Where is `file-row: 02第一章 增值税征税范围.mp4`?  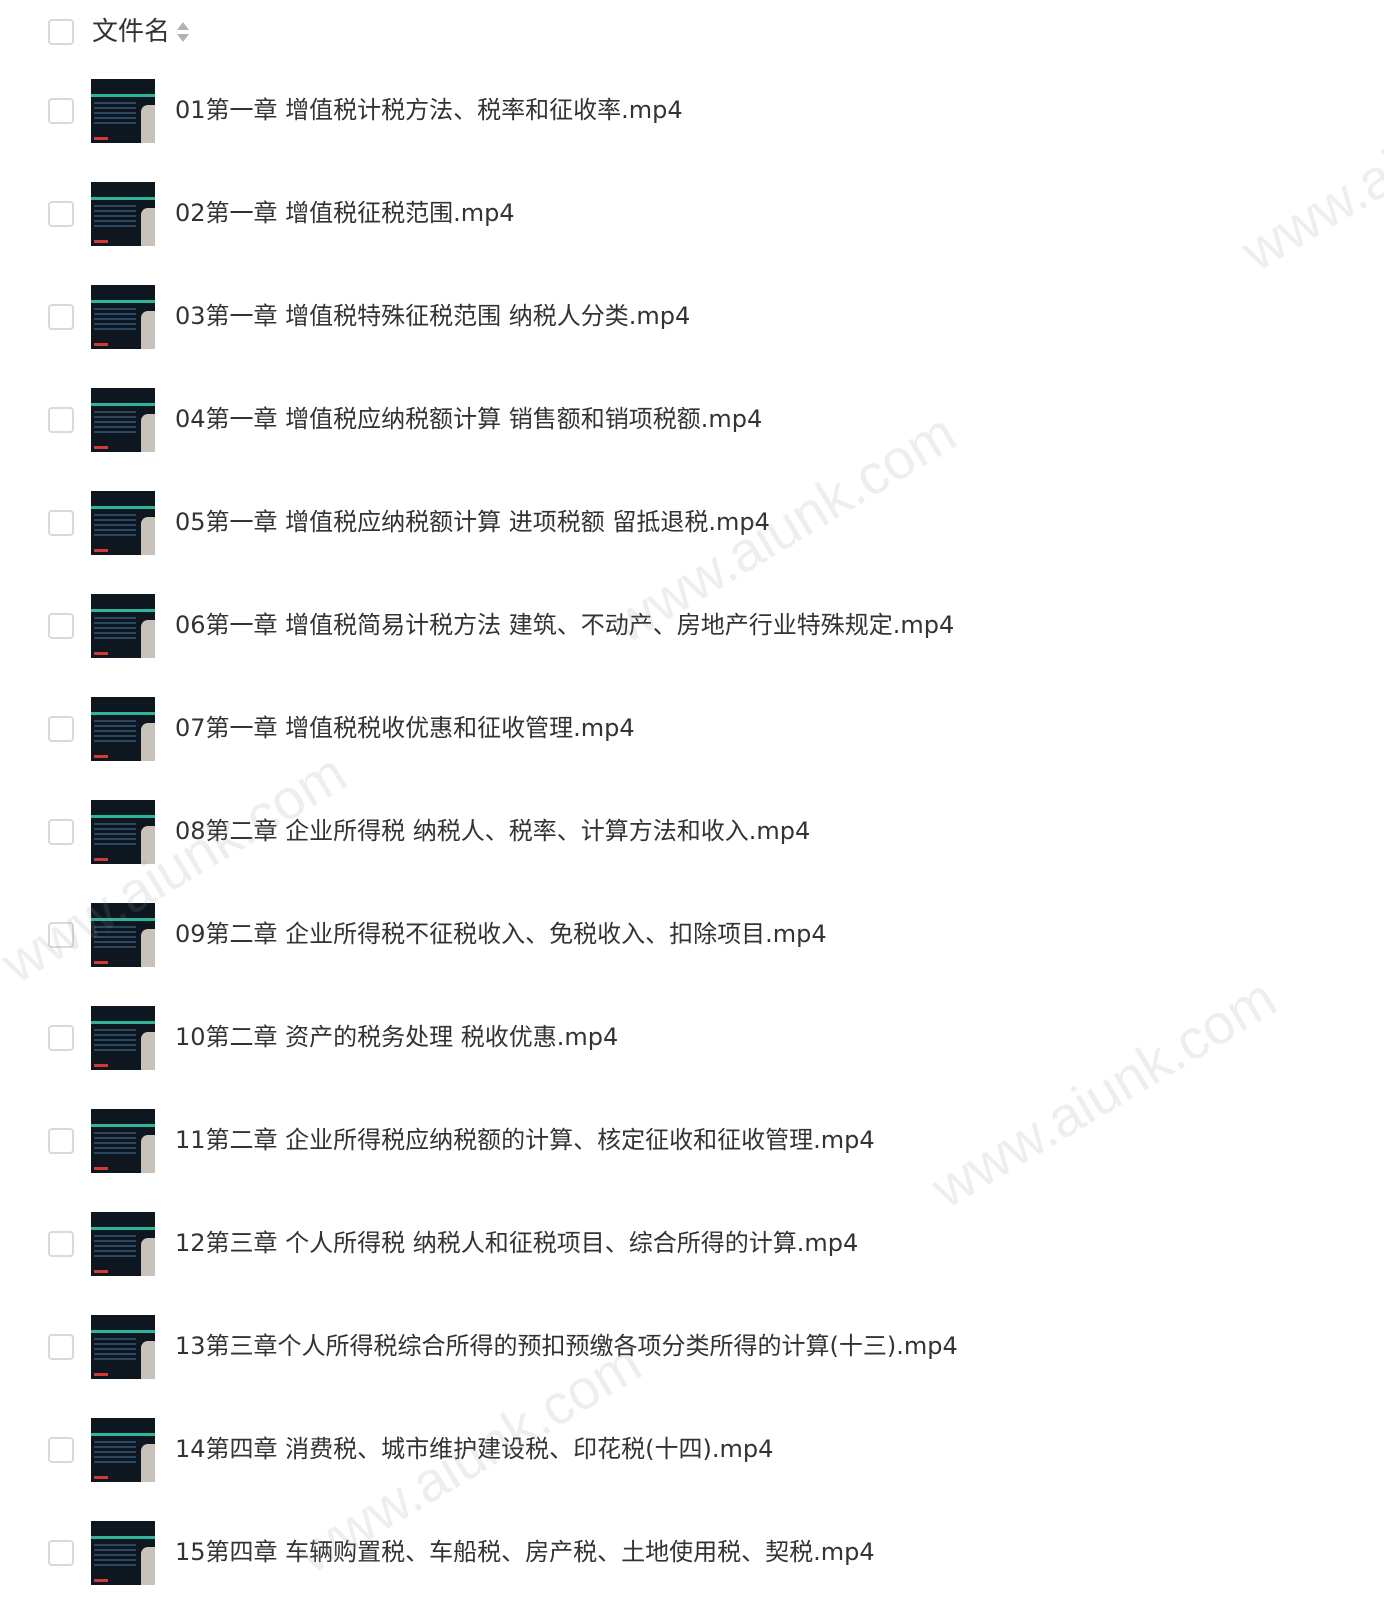 file-row: 02第一章 增值税征税范围.mp4 is located at coordinates (692, 233).